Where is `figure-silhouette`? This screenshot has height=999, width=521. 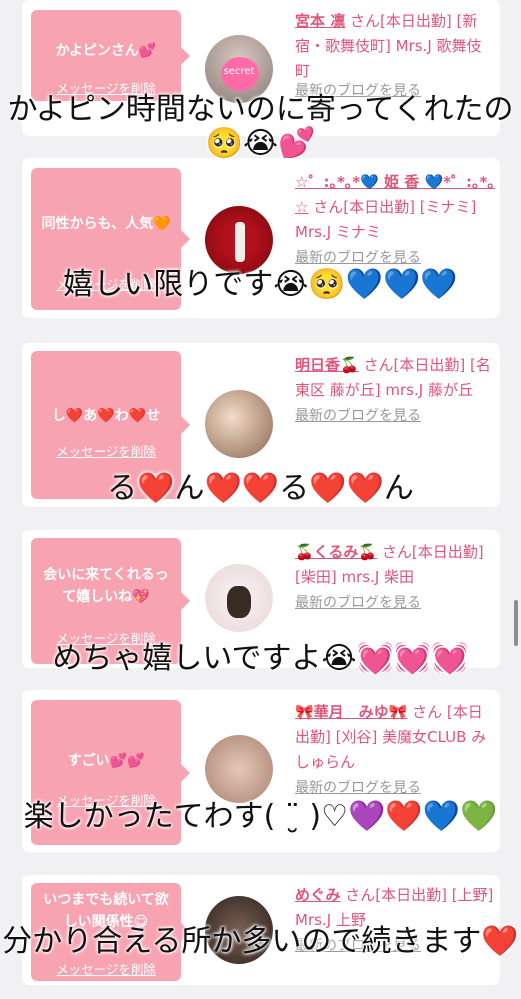 figure-silhouette is located at coordinates (240, 242).